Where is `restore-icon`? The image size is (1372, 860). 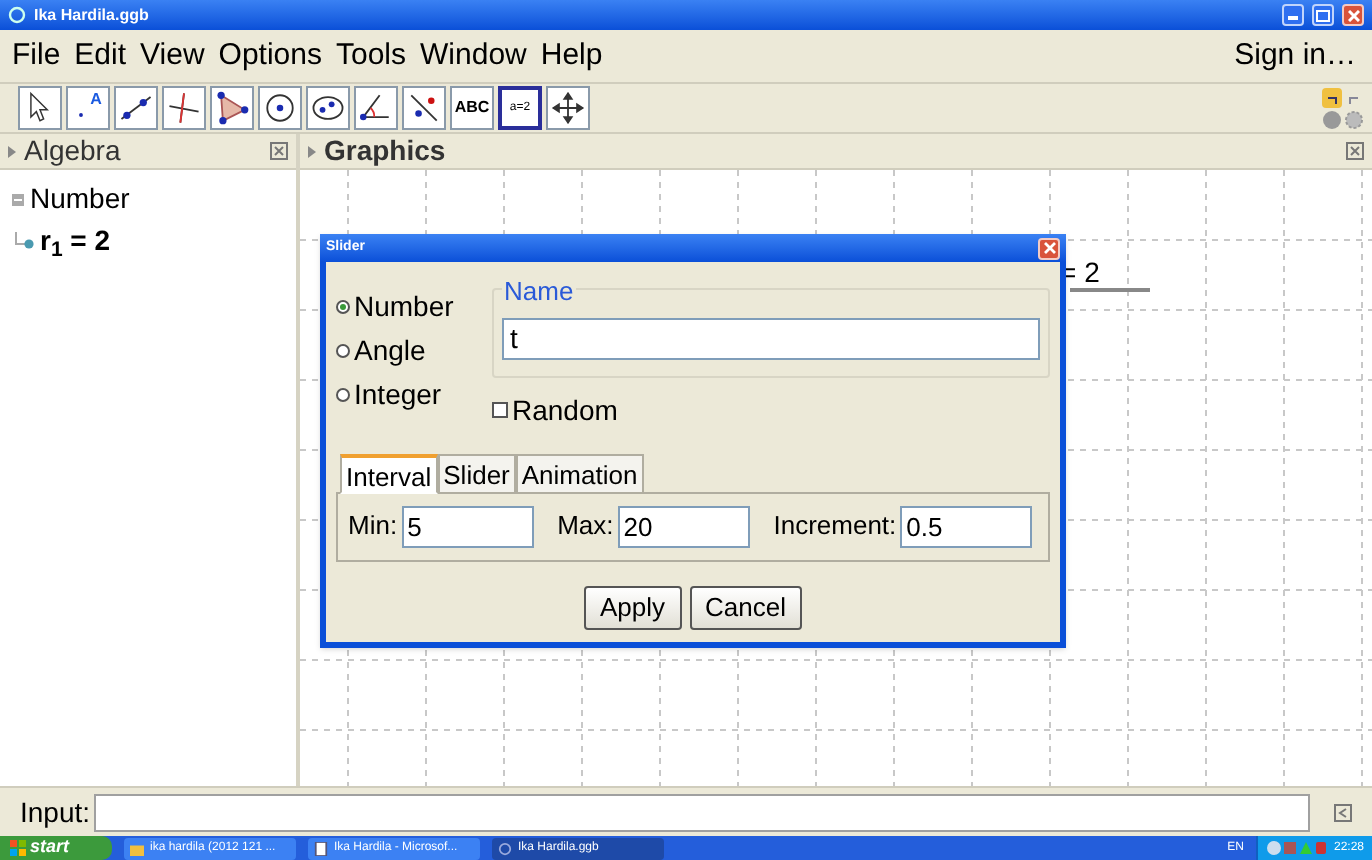 restore-icon is located at coordinates (1323, 15).